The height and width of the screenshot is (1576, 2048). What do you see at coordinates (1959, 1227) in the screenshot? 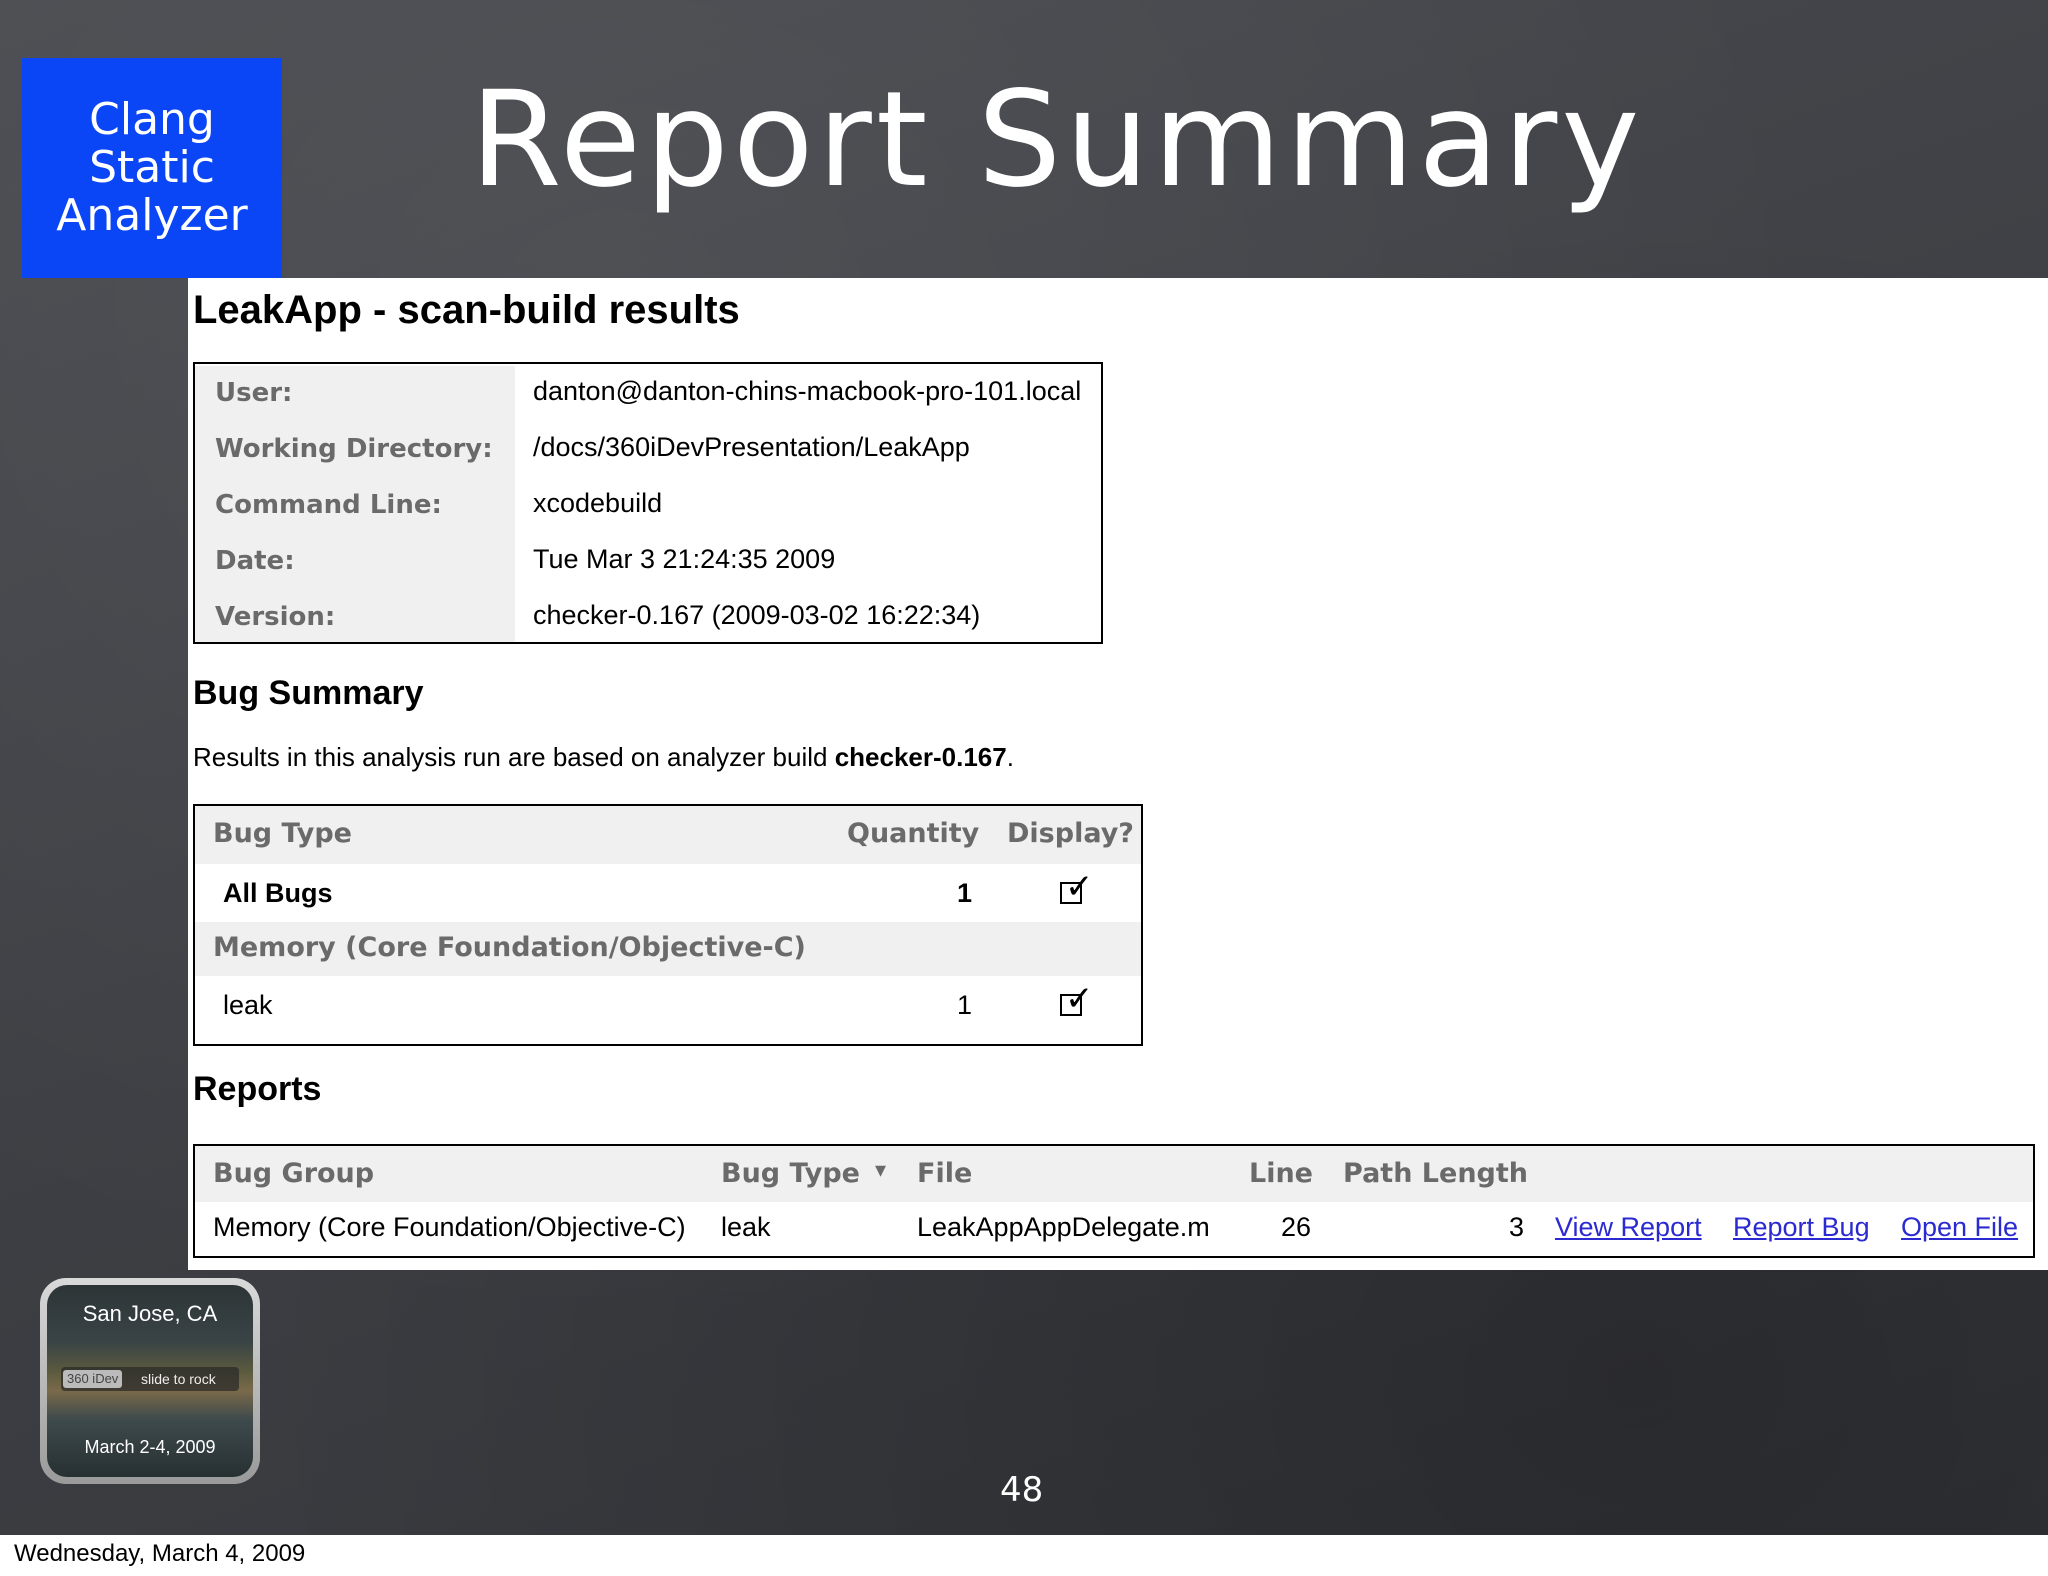
I see `open-file-link: Open File` at bounding box center [1959, 1227].